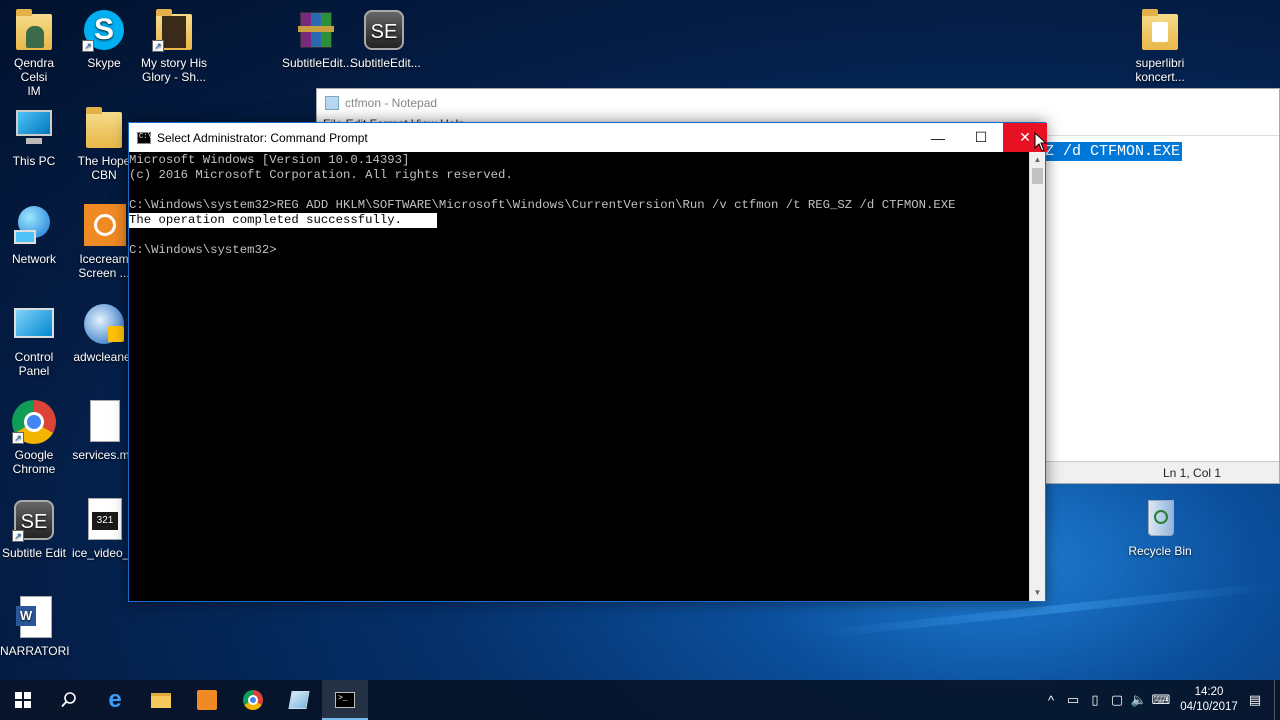  I want to click on start-button, so click(23, 700).